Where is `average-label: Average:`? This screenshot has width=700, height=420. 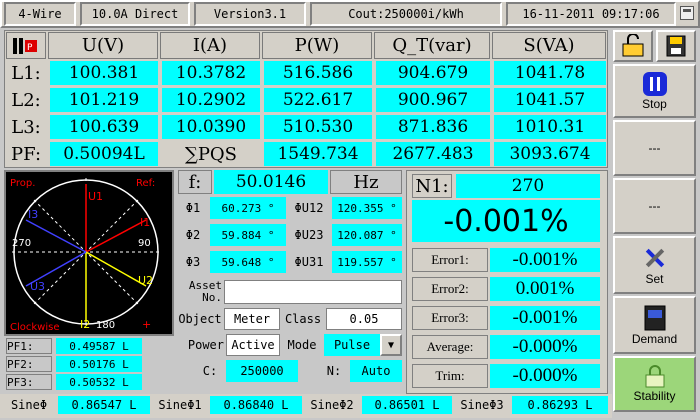
average-label: Average: is located at coordinates (450, 347).